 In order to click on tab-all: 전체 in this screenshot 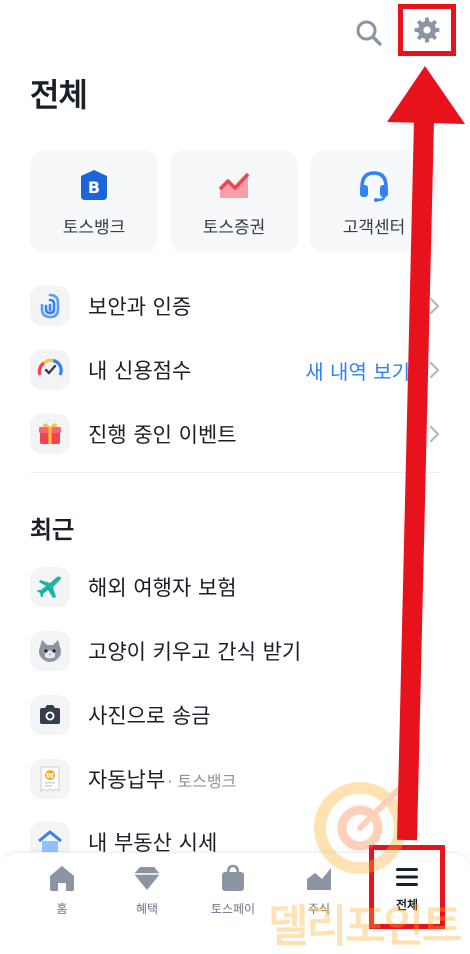, I will do `click(407, 887)`.